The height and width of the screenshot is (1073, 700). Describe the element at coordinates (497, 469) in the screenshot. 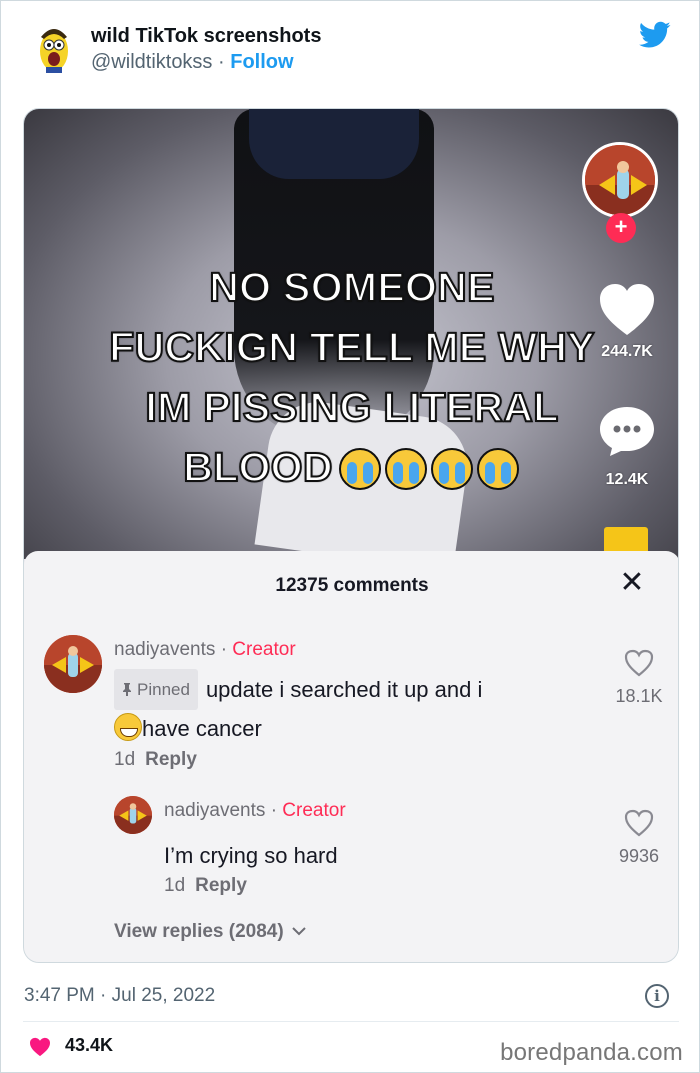

I see `crying-face-icon` at that location.